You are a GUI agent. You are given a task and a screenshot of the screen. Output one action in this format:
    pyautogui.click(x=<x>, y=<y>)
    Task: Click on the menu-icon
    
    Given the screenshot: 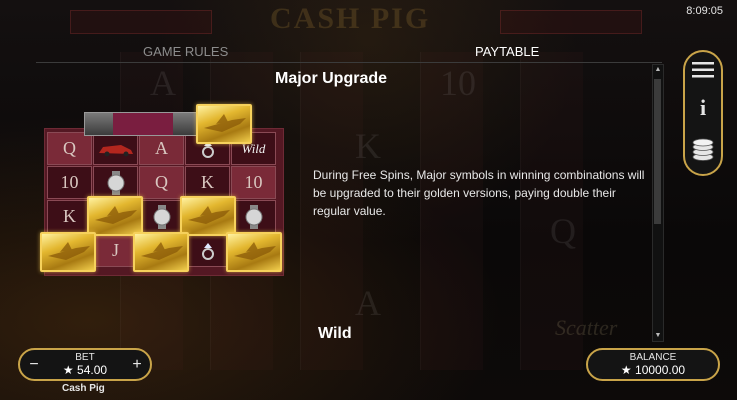 What is the action you would take?
    pyautogui.click(x=703, y=72)
    